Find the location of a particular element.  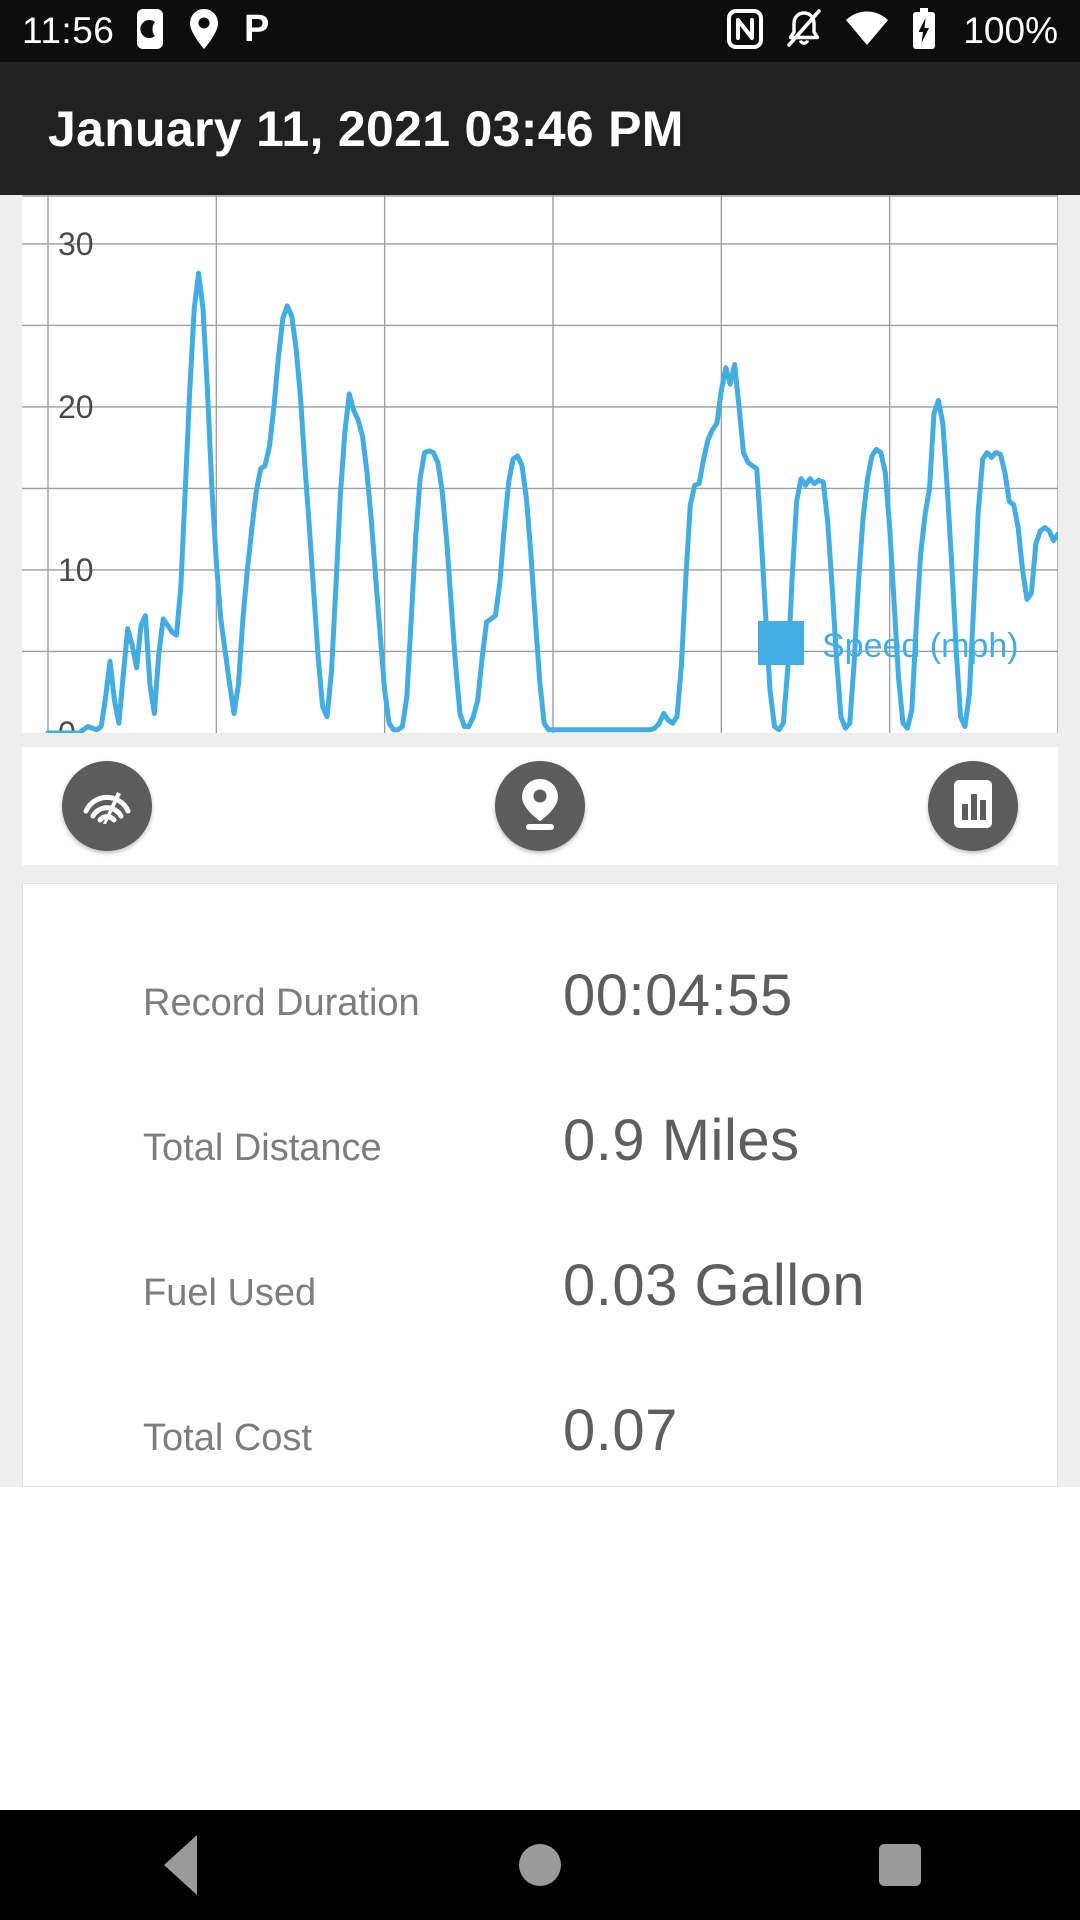

legend-color-swatch is located at coordinates (781, 643).